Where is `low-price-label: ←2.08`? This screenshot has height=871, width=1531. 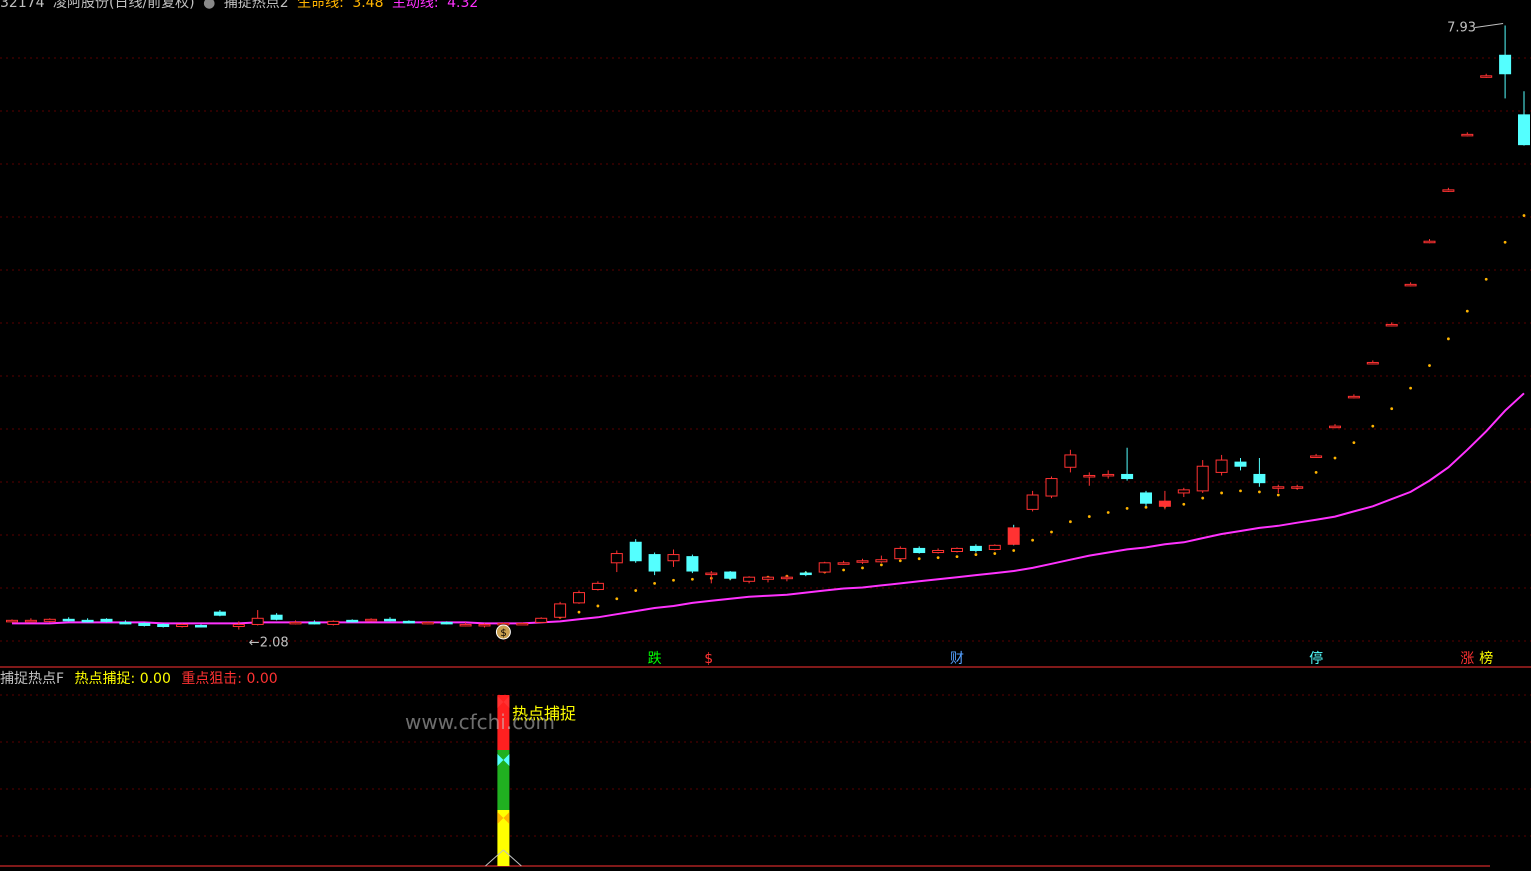 low-price-label: ←2.08 is located at coordinates (269, 643).